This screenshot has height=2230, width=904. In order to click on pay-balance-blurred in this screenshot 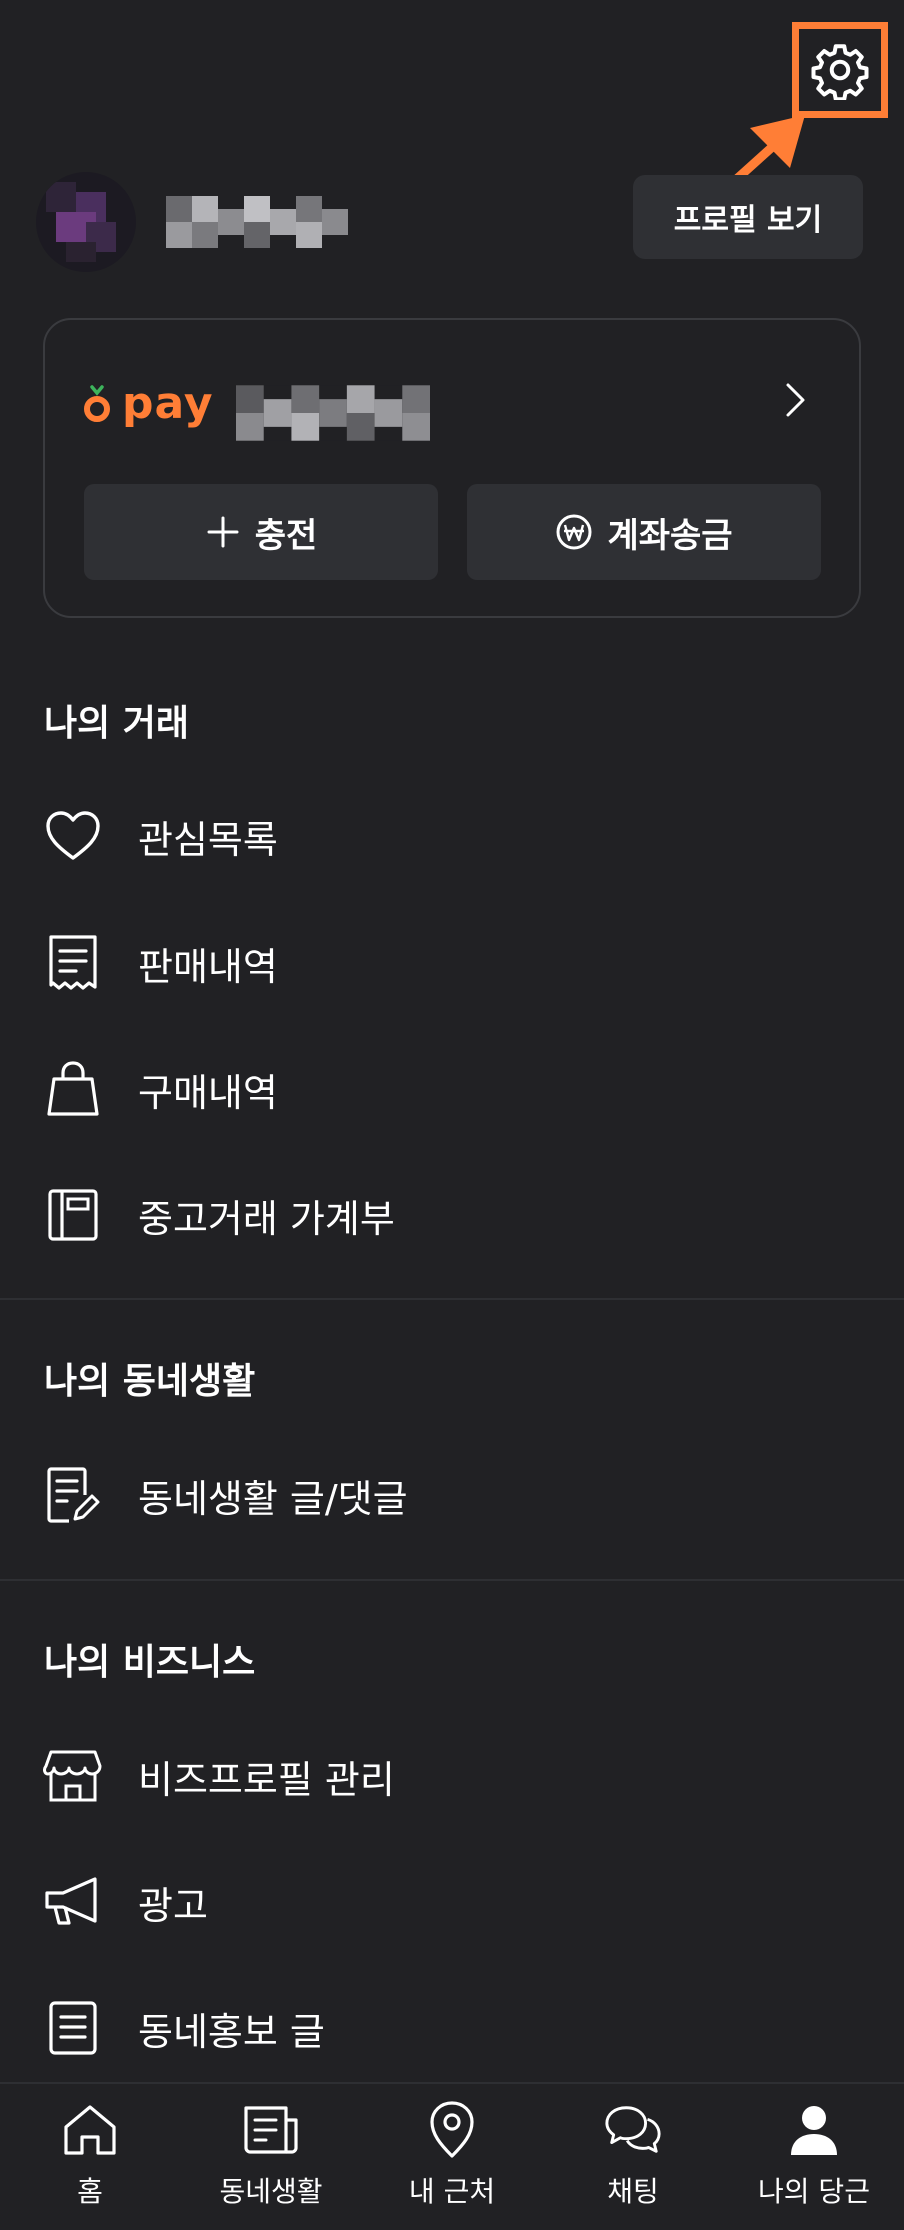, I will do `click(333, 413)`.